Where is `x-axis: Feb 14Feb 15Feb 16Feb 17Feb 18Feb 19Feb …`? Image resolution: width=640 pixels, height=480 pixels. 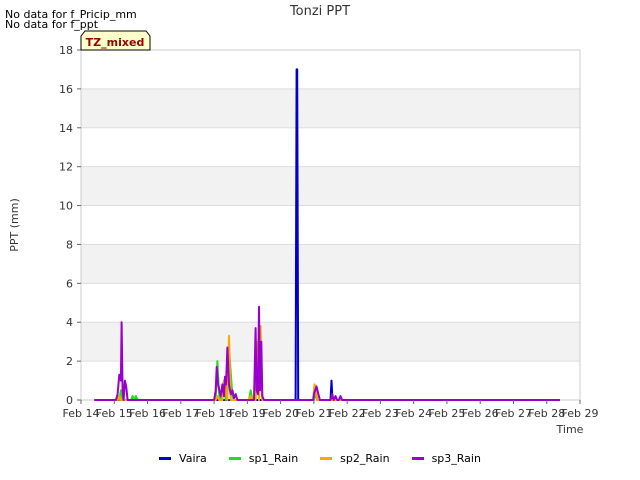
x-axis: Feb 14Feb 15Feb 16Feb 17Feb 18Feb 19Feb … is located at coordinates (331, 410).